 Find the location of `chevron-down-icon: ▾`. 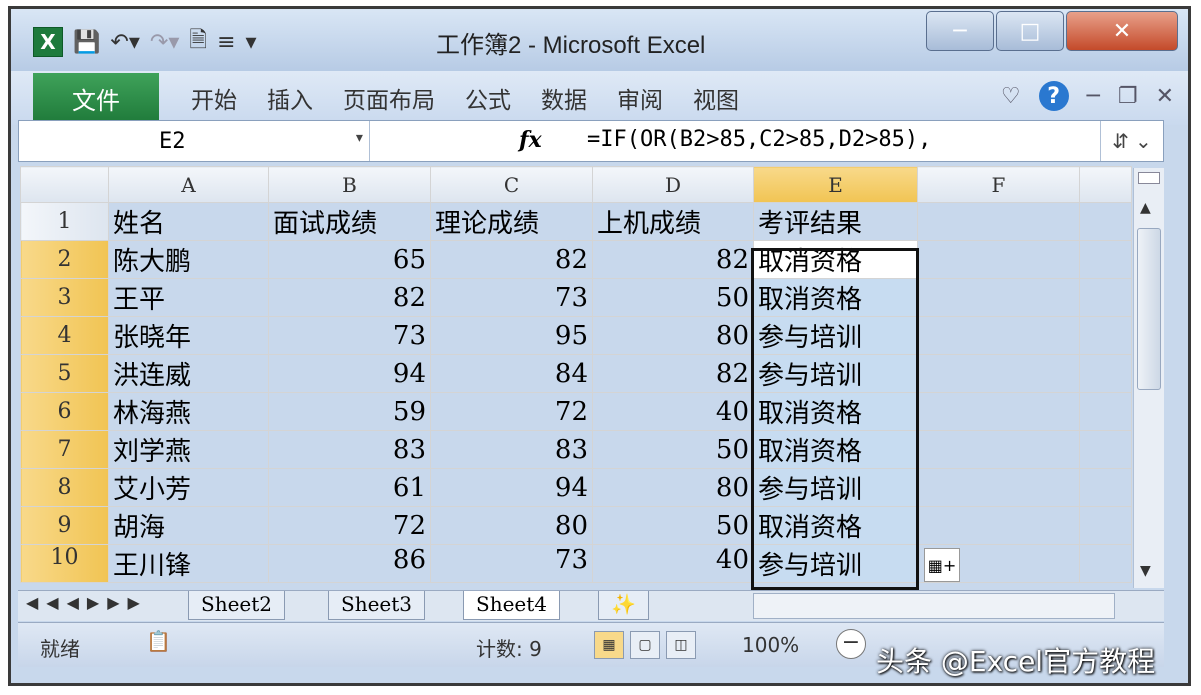

chevron-down-icon: ▾ is located at coordinates (359, 137).